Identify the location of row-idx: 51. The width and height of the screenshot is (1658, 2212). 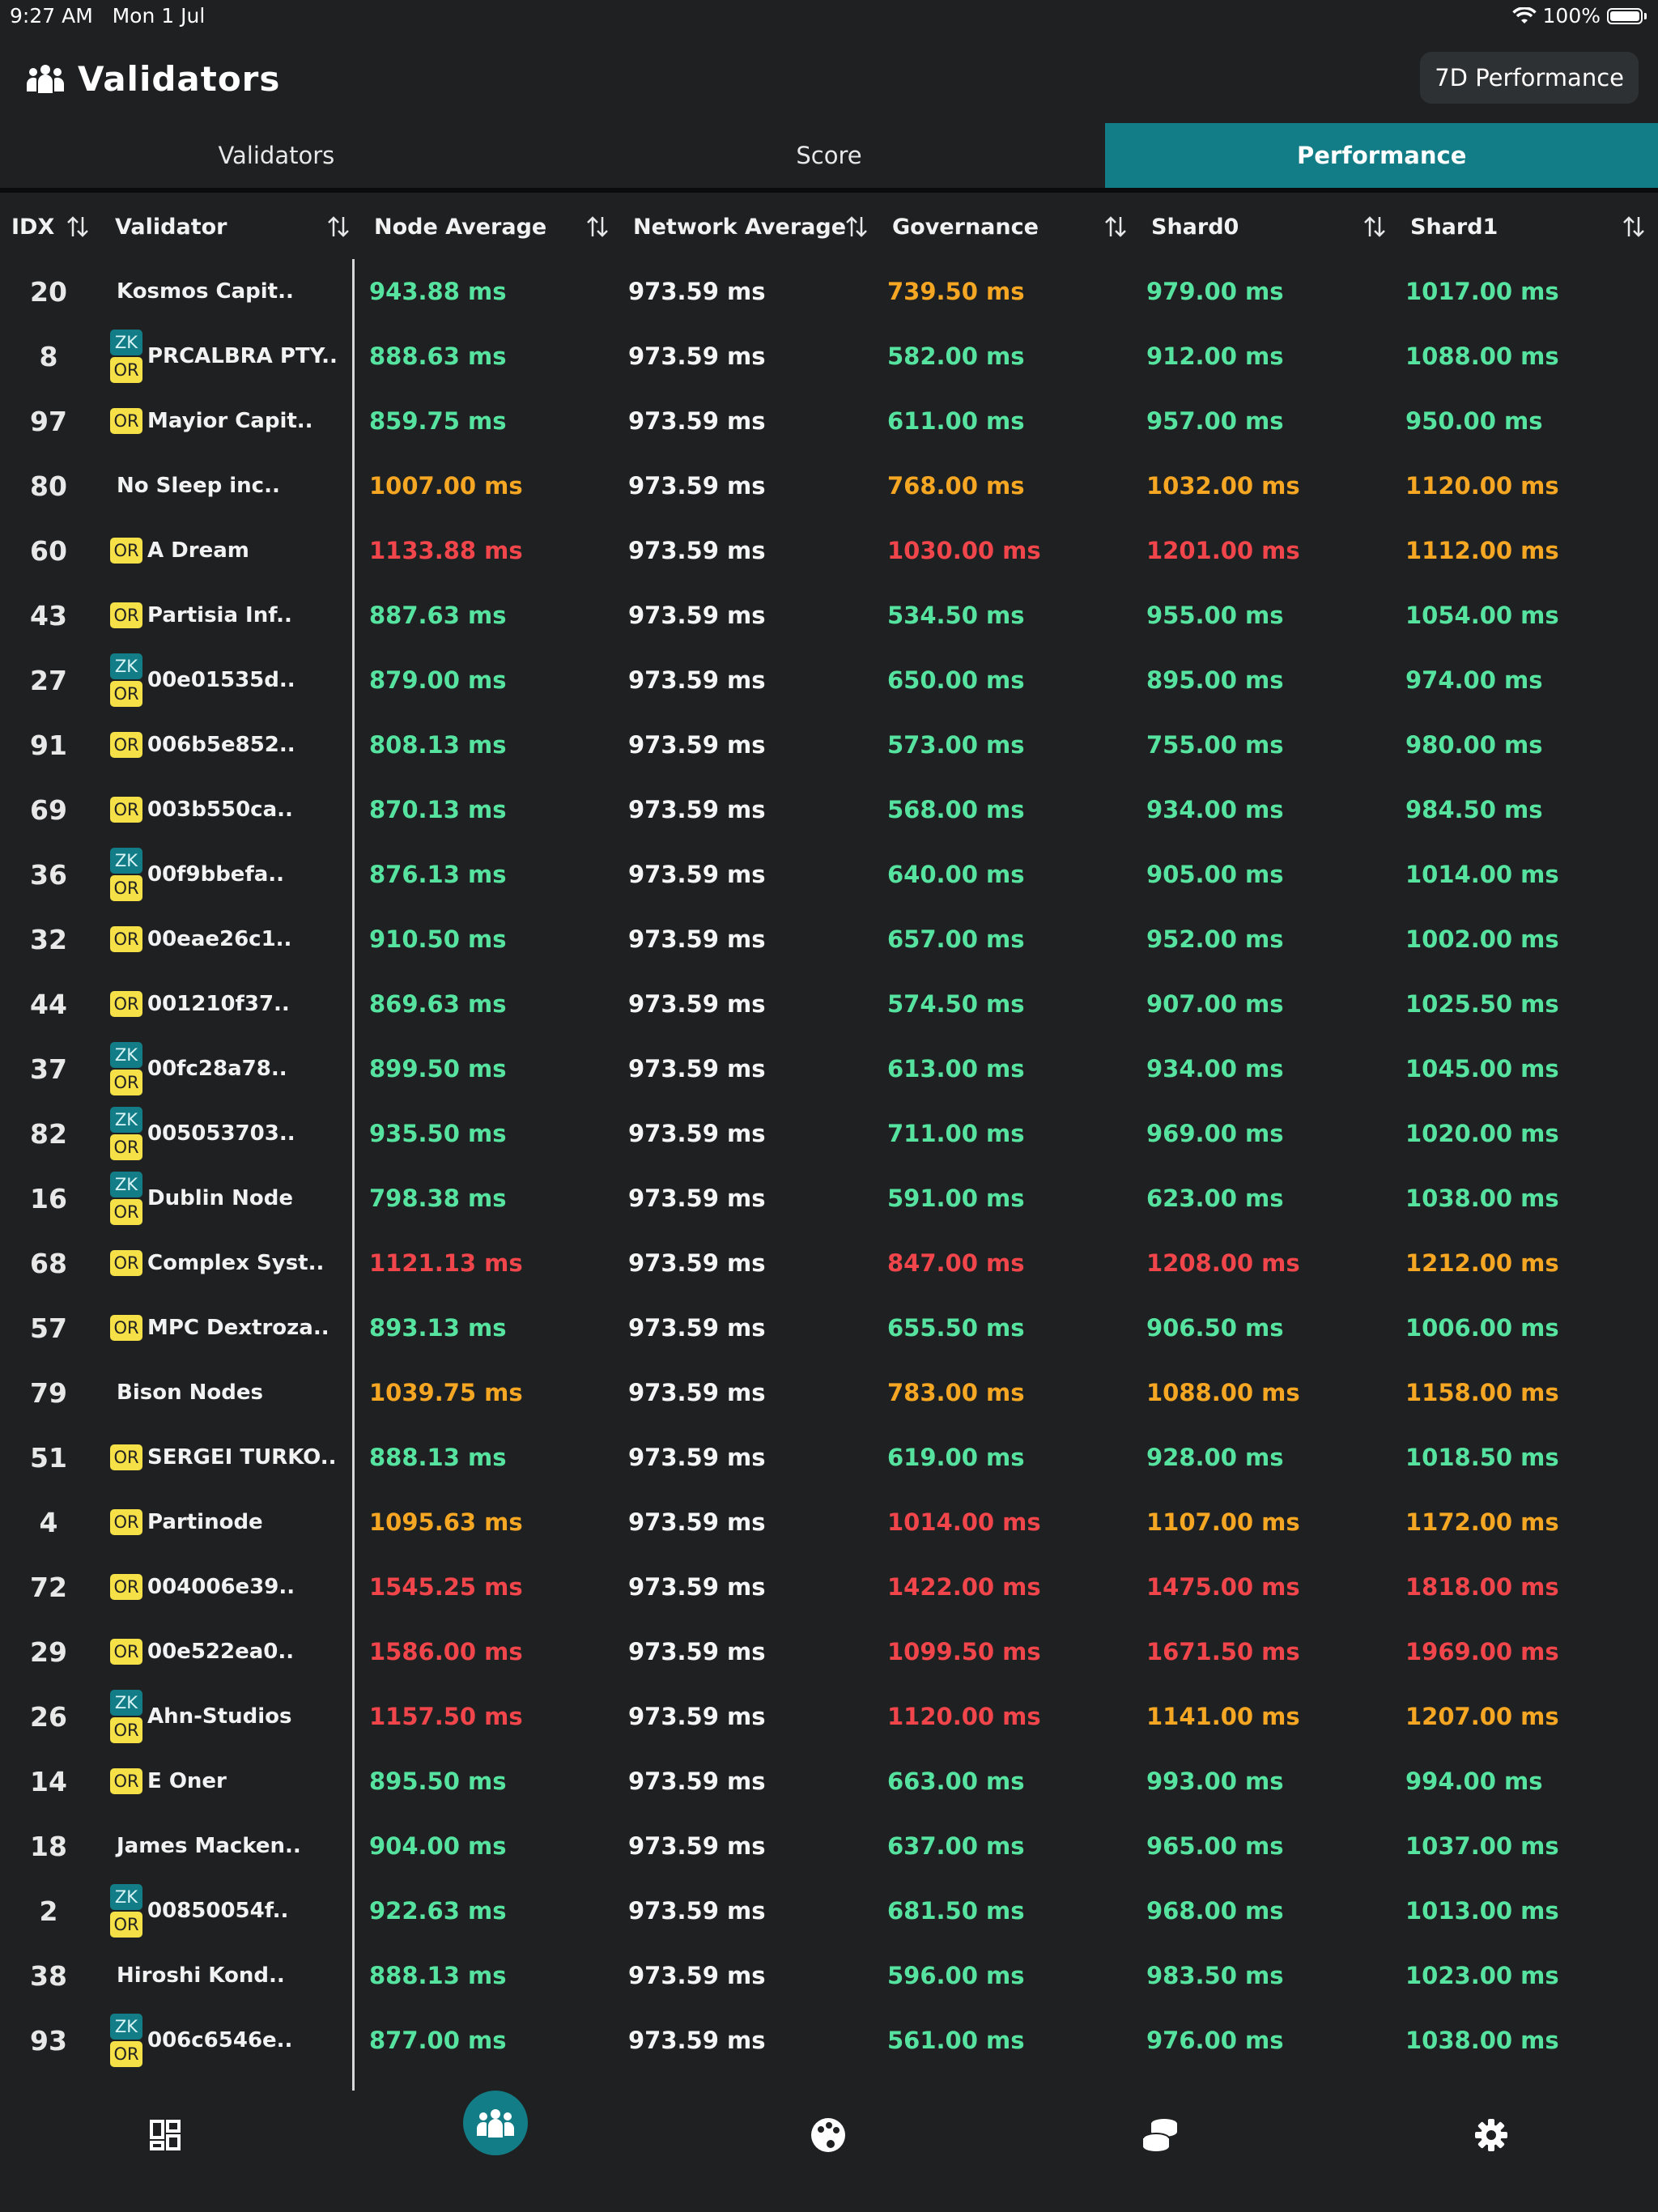
(48, 1457).